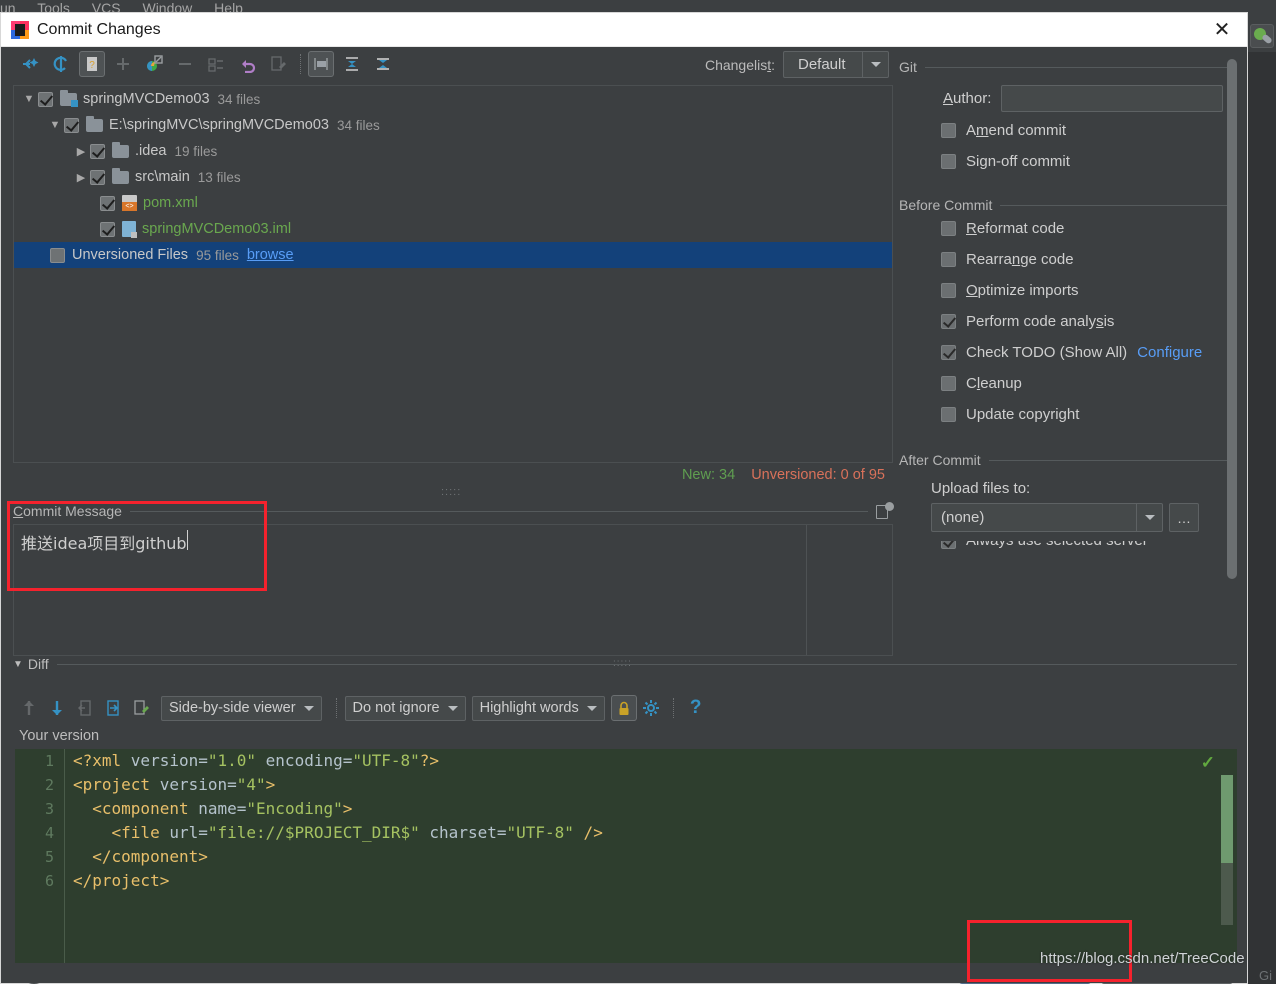 This screenshot has width=1276, height=984. Describe the element at coordinates (1112, 98) in the screenshot. I see `author-field` at that location.